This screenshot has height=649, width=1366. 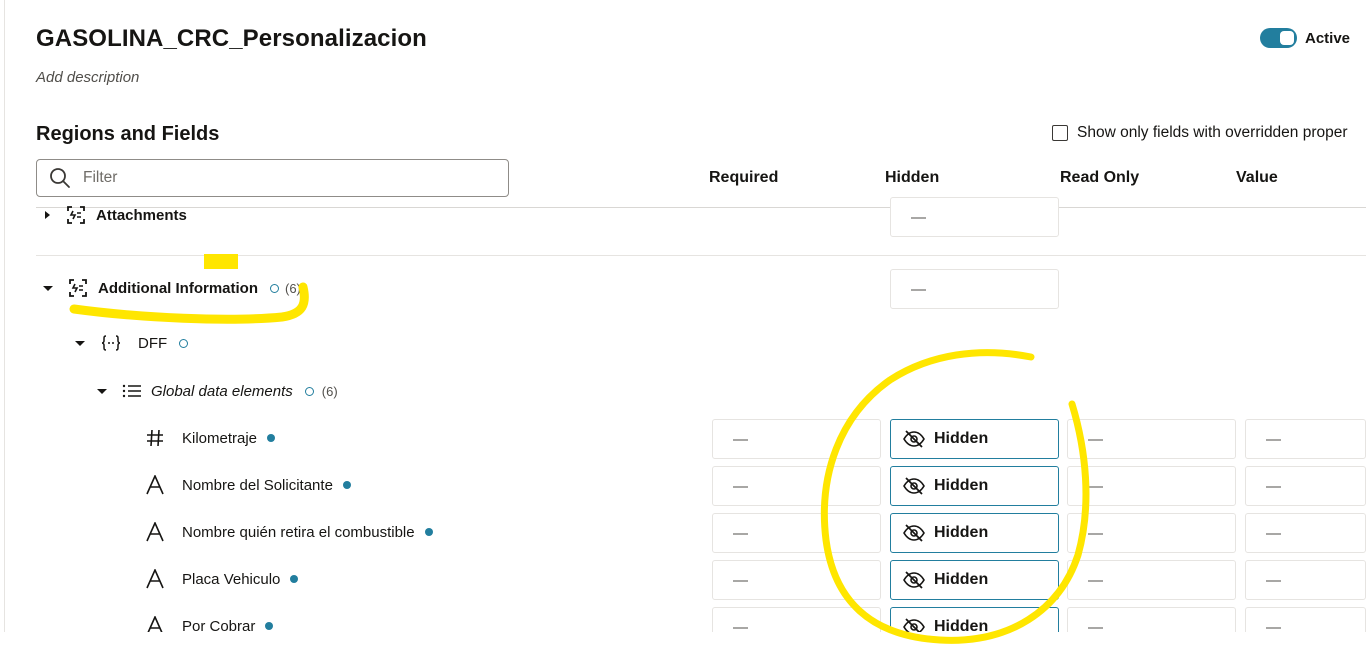 I want to click on override-label: Show only fields with overridden proper, so click(x=1212, y=132).